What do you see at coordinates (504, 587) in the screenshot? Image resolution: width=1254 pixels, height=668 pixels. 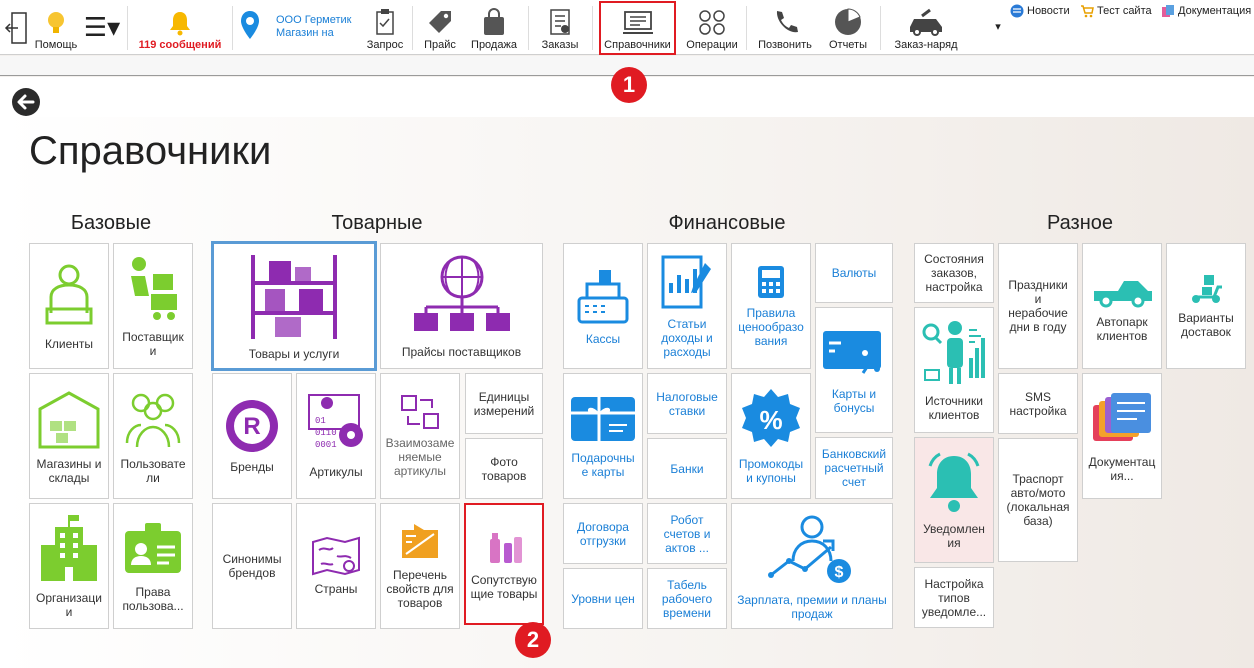 I see `tile-label: Сопутствую щие товары` at bounding box center [504, 587].